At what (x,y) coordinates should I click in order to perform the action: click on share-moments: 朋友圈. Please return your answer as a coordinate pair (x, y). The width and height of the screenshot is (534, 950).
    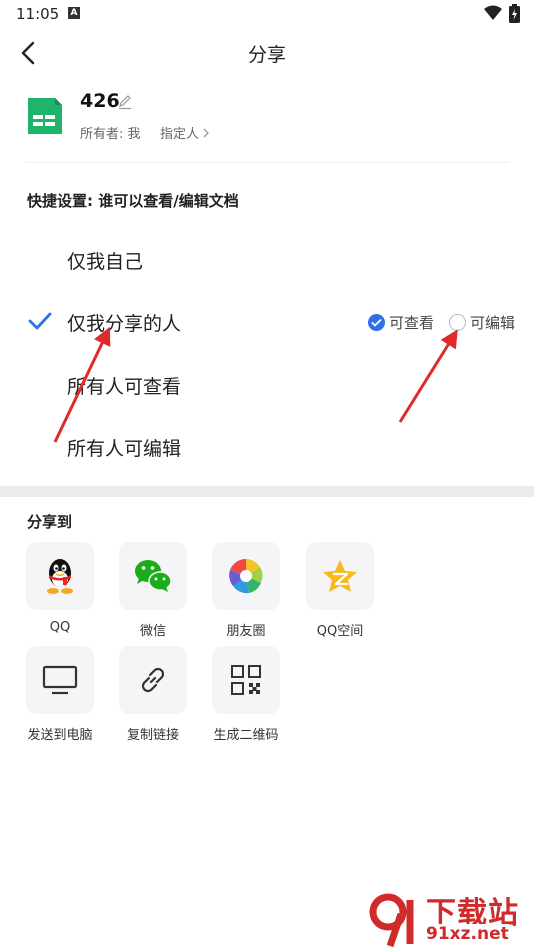
    Looking at the image, I should click on (246, 592).